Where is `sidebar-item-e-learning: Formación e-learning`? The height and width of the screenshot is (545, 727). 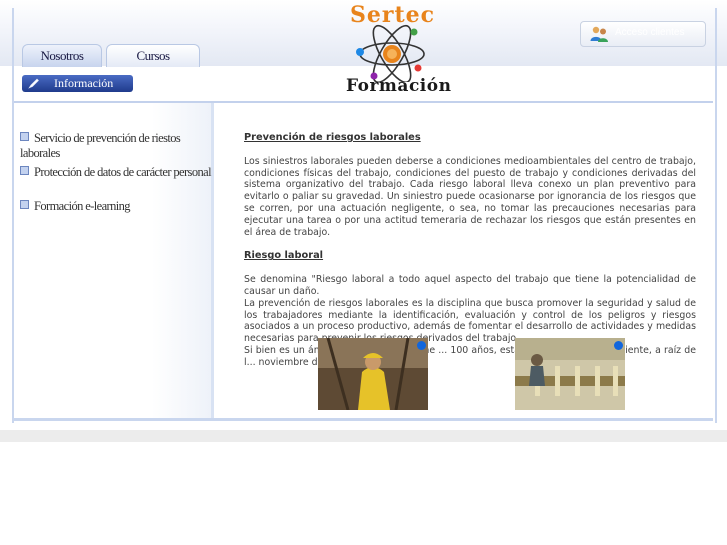
sidebar-item-e-learning: Formación e-learning is located at coordinates (75, 206).